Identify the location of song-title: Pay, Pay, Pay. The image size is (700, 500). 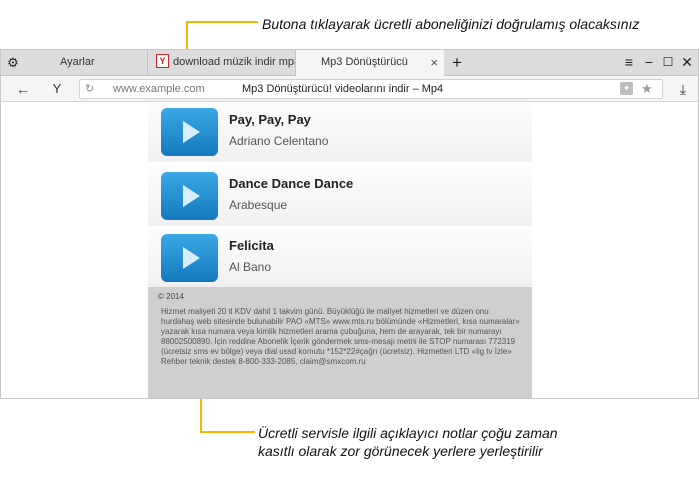
(270, 119).